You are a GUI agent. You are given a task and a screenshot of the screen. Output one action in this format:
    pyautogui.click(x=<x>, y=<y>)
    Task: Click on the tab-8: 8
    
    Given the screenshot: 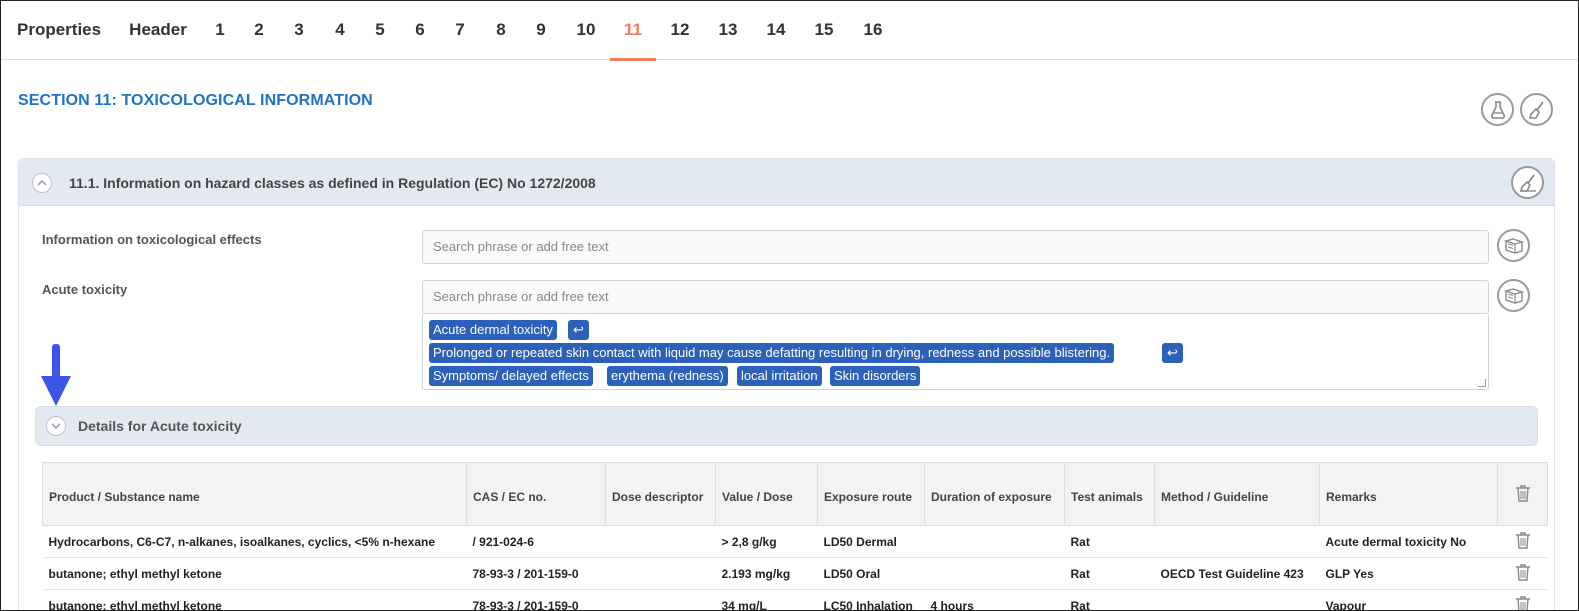 What is the action you would take?
    pyautogui.click(x=501, y=30)
    